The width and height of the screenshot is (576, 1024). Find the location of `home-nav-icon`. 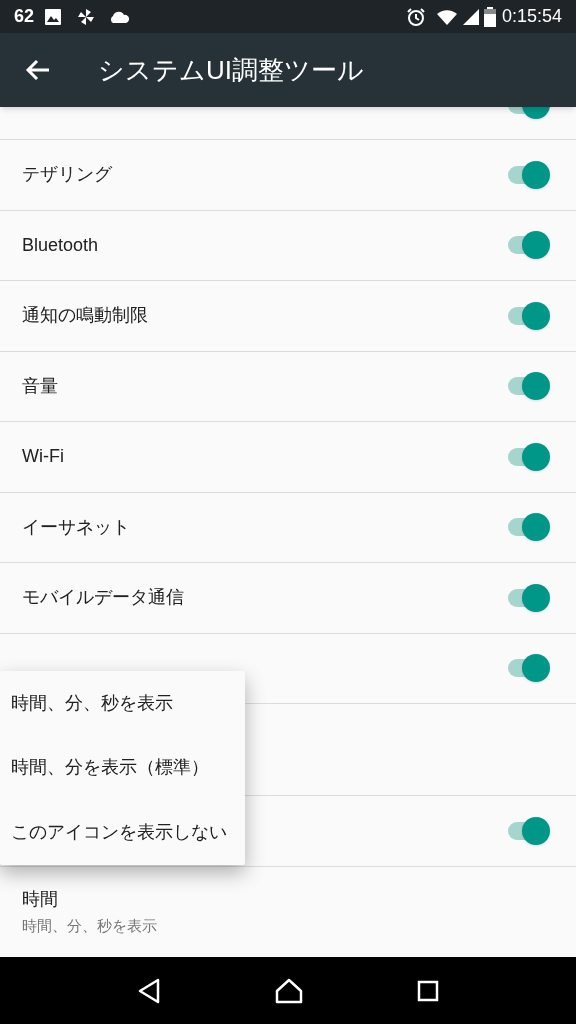

home-nav-icon is located at coordinates (289, 990).